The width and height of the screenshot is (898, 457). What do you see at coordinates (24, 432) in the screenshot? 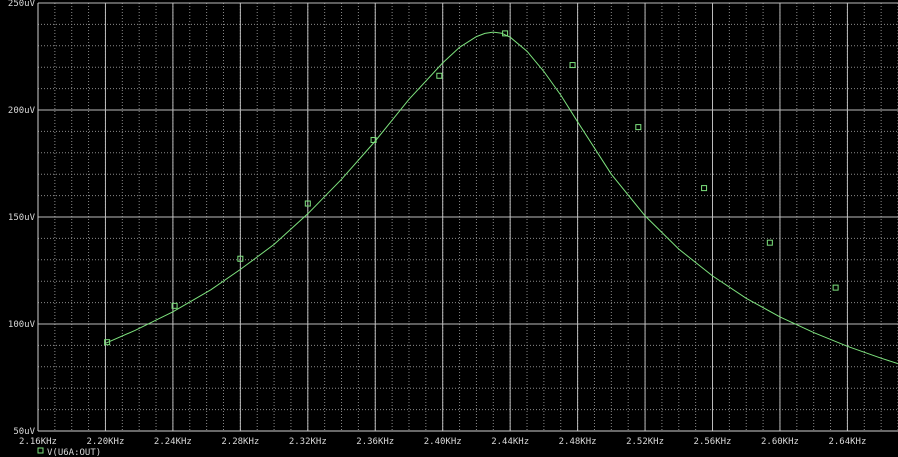
I see `y-tick-label: 50uV` at bounding box center [24, 432].